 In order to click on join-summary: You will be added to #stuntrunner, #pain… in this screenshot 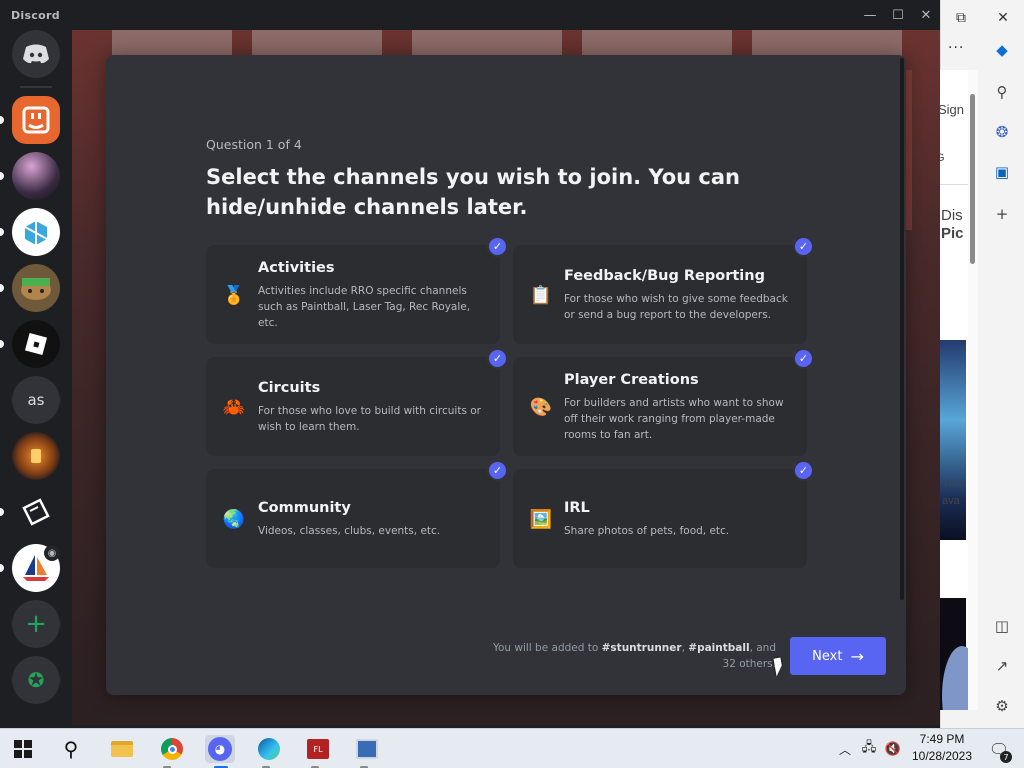, I will do `click(628, 656)`.